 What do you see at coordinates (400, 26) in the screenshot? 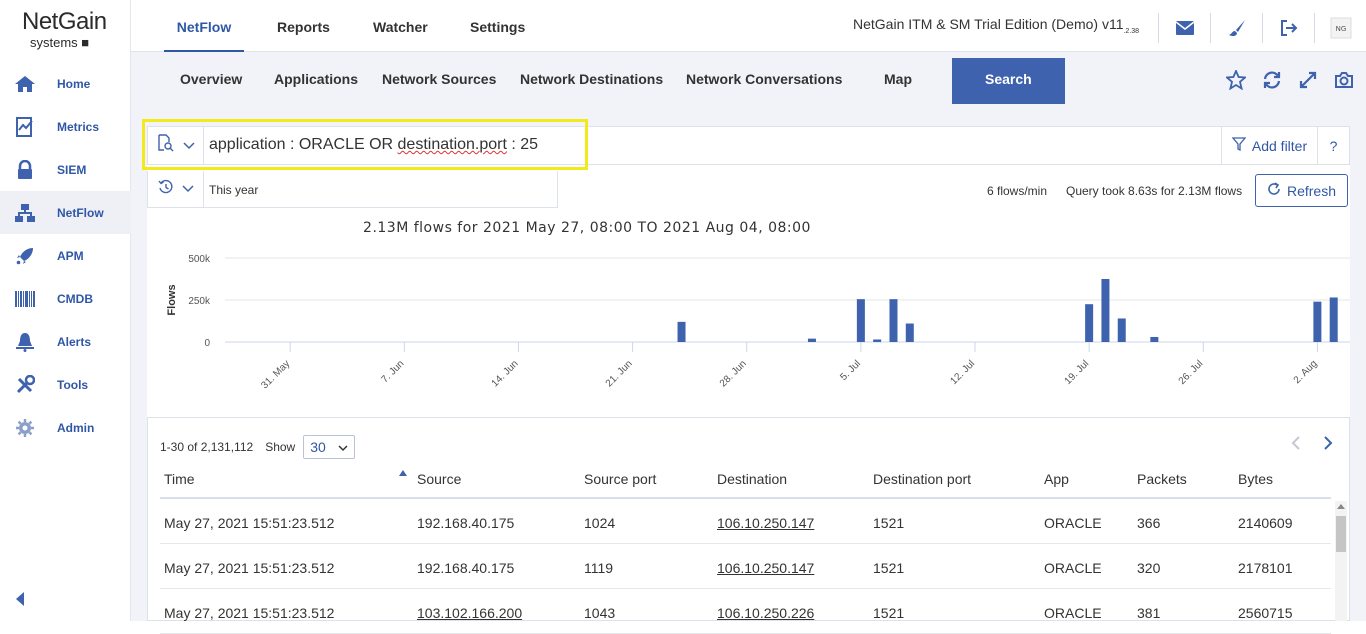
I see `tab-watcher: Watcher` at bounding box center [400, 26].